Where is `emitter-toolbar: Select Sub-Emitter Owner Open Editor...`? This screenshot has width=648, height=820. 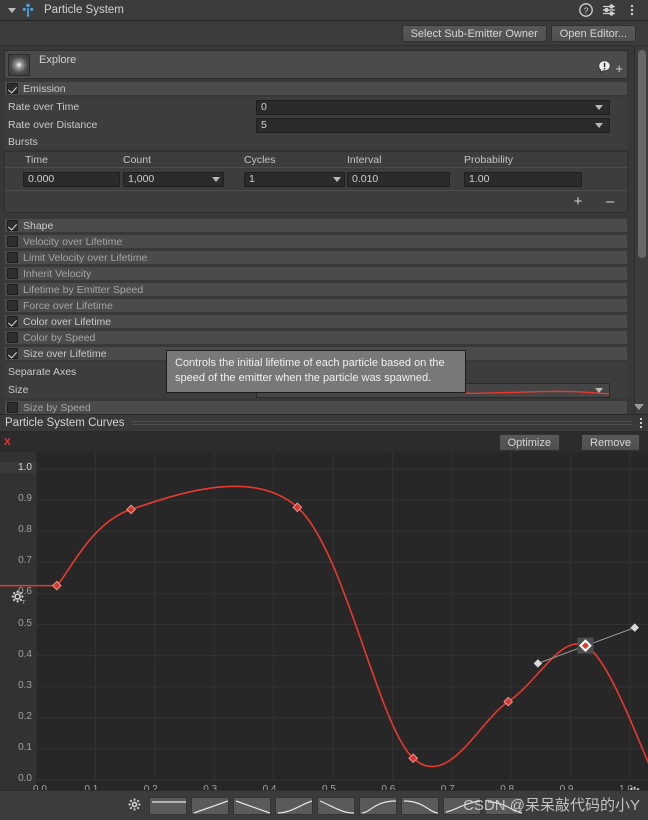 emitter-toolbar: Select Sub-Emitter Owner Open Editor... is located at coordinates (324, 33).